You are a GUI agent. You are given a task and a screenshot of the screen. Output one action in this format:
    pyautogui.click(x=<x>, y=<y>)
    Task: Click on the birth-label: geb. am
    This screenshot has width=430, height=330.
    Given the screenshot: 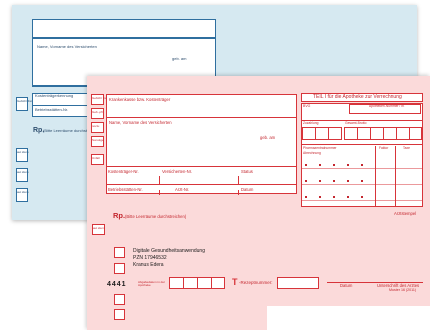 What is the action you would take?
    pyautogui.click(x=268, y=137)
    